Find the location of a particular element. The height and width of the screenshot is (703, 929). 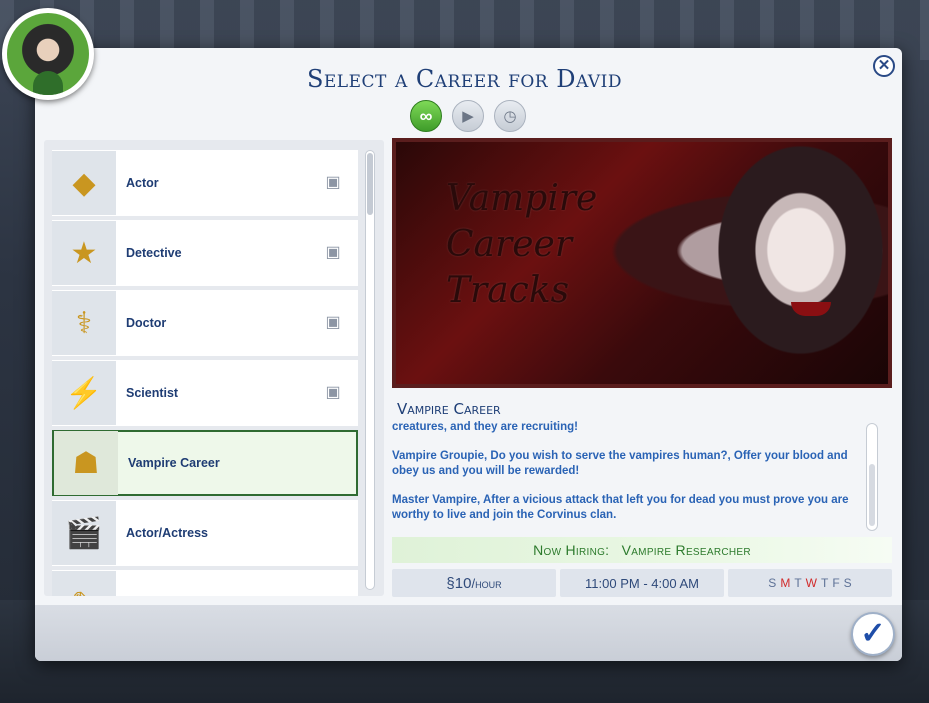

career-name-heading: Vampire Career is located at coordinates (449, 409).